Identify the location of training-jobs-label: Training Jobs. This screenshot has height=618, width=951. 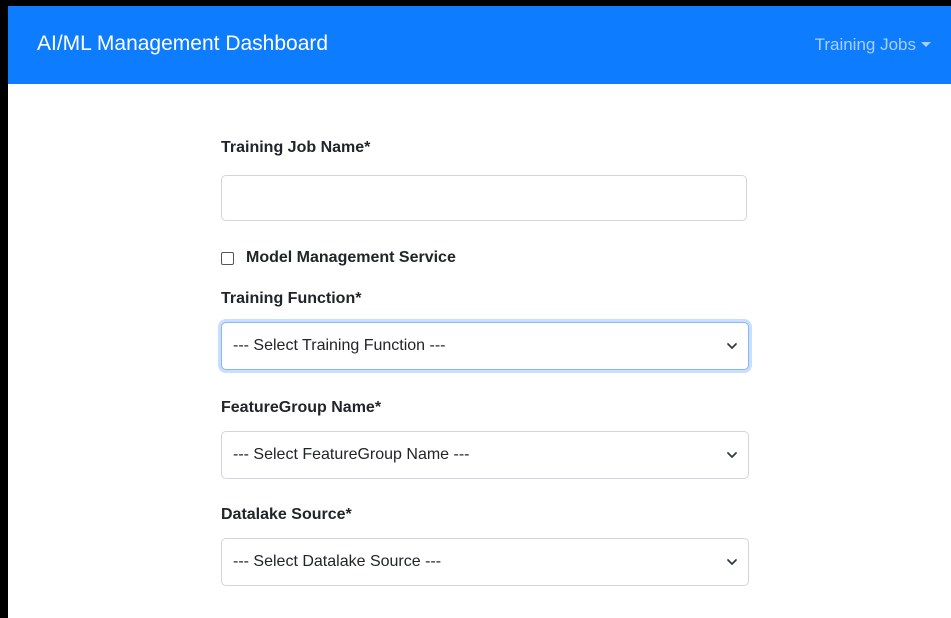
(865, 44).